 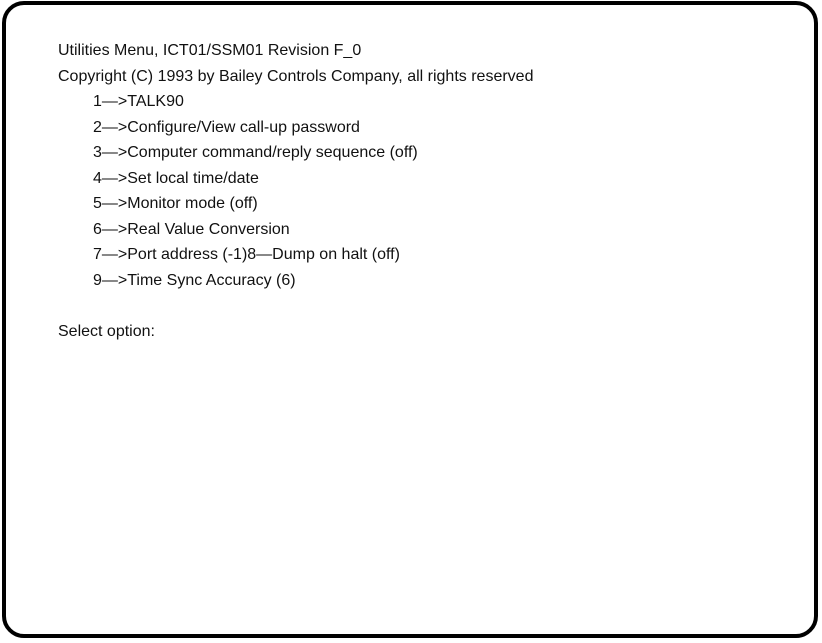 What do you see at coordinates (295, 332) in the screenshot?
I see `select-option-prompt: Select option:` at bounding box center [295, 332].